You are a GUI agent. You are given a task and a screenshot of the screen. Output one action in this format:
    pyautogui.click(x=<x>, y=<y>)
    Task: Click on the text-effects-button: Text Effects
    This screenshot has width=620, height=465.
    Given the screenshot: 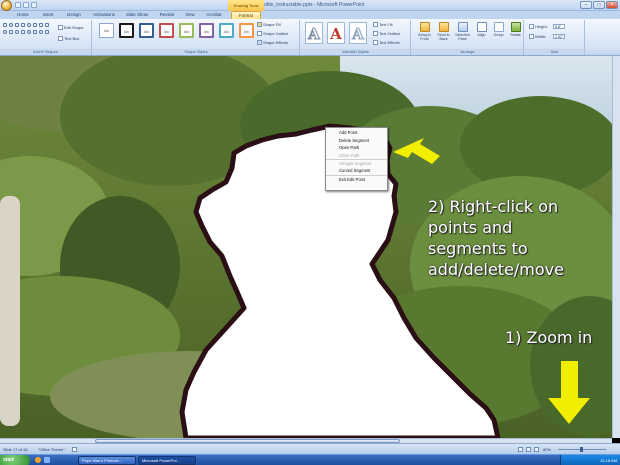 What is the action you would take?
    pyautogui.click(x=386, y=43)
    